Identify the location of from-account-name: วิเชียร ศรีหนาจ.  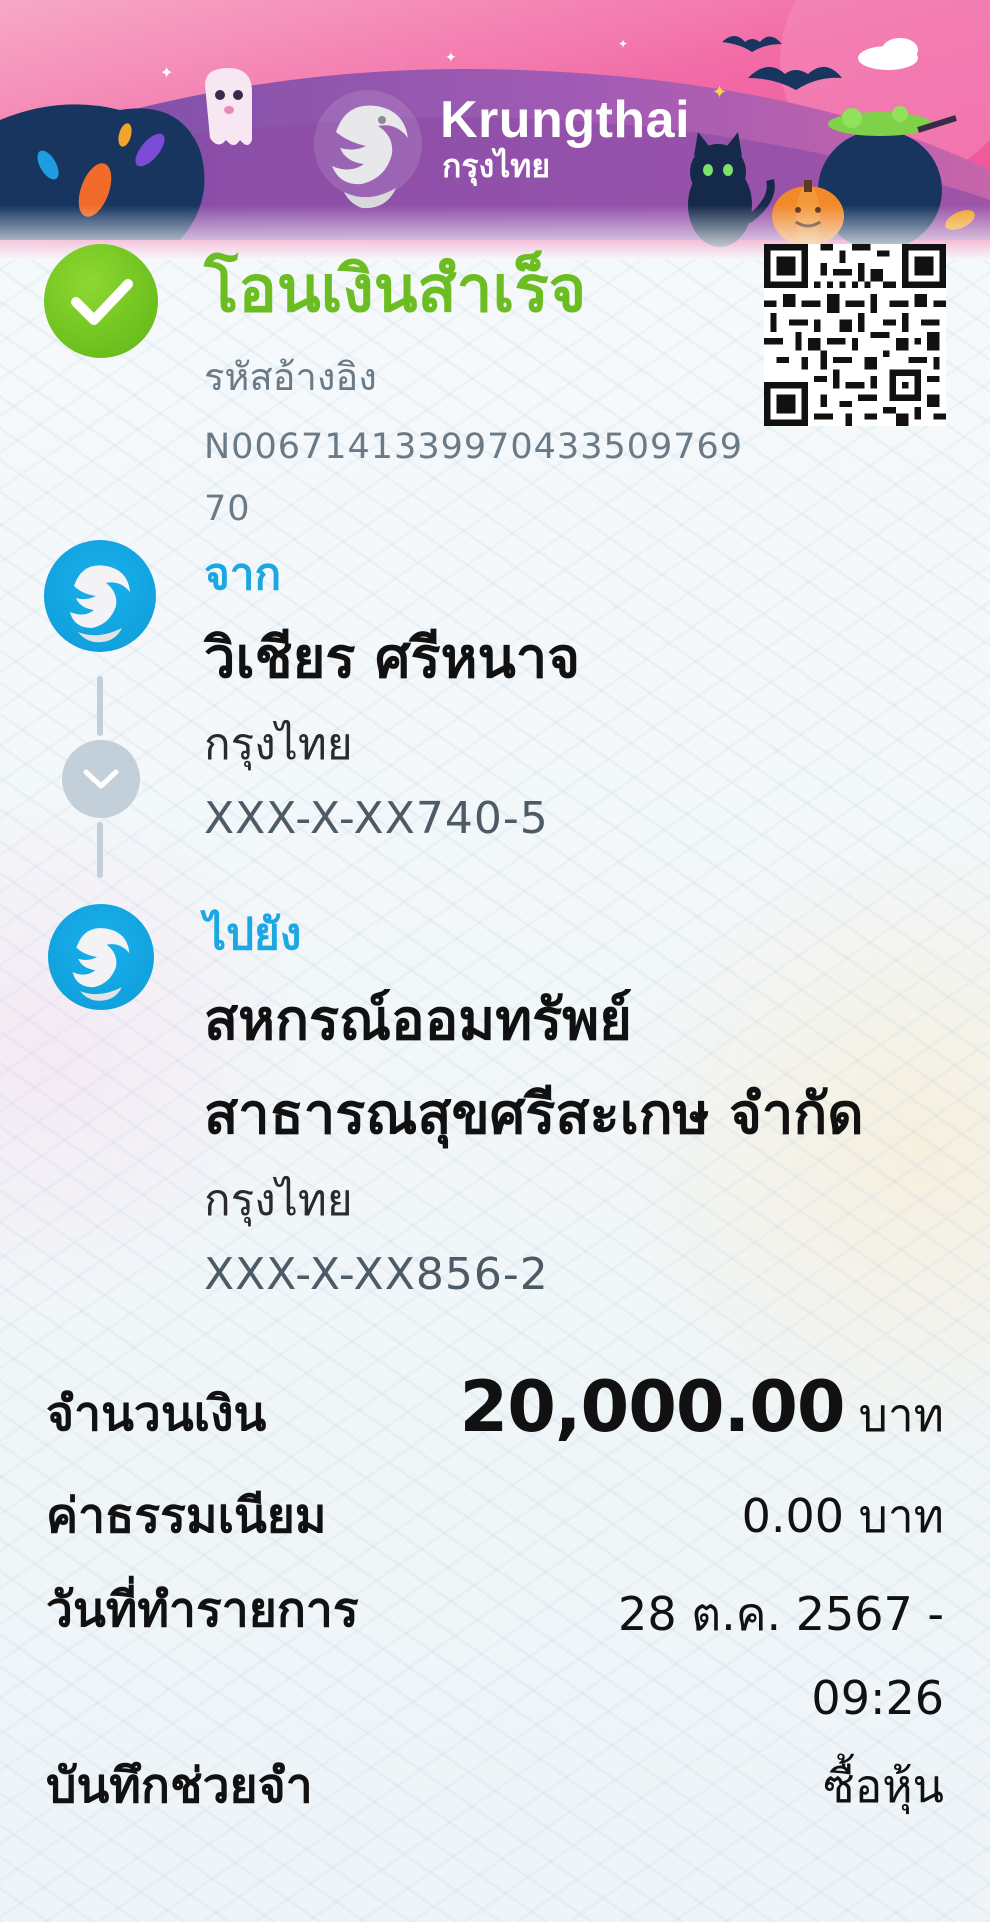
(392, 658).